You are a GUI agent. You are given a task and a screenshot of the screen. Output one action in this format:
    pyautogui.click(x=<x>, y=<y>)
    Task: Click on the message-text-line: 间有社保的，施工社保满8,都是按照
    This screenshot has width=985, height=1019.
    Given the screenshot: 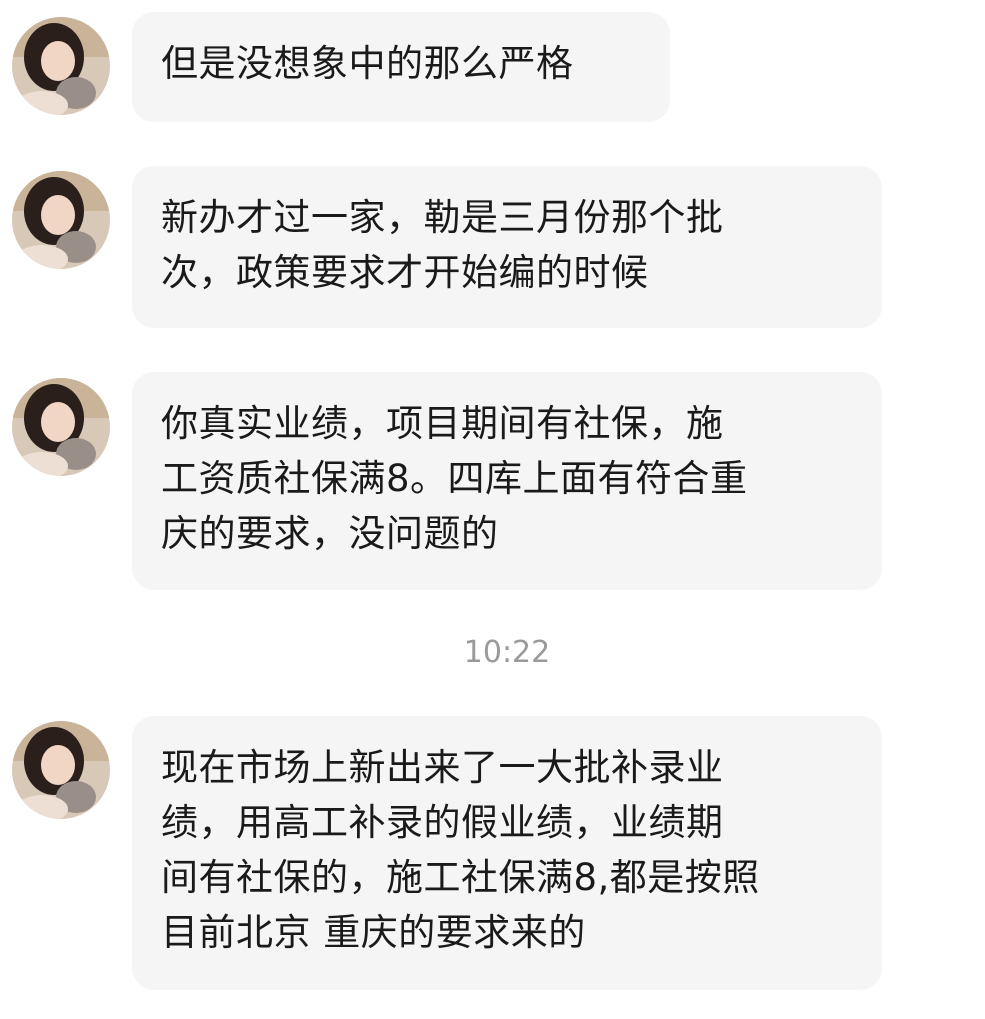 What is the action you would take?
    pyautogui.click(x=460, y=877)
    